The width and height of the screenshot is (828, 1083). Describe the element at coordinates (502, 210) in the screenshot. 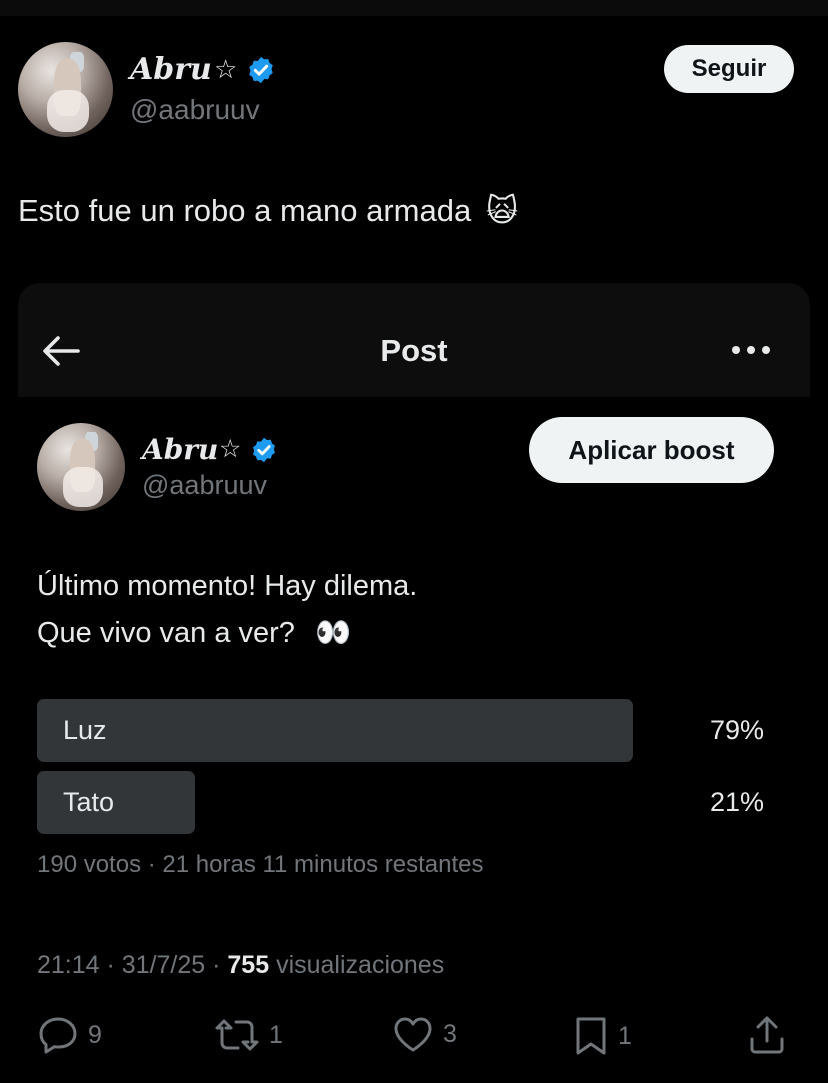

I see `scream-cat-emoji: 🙀` at that location.